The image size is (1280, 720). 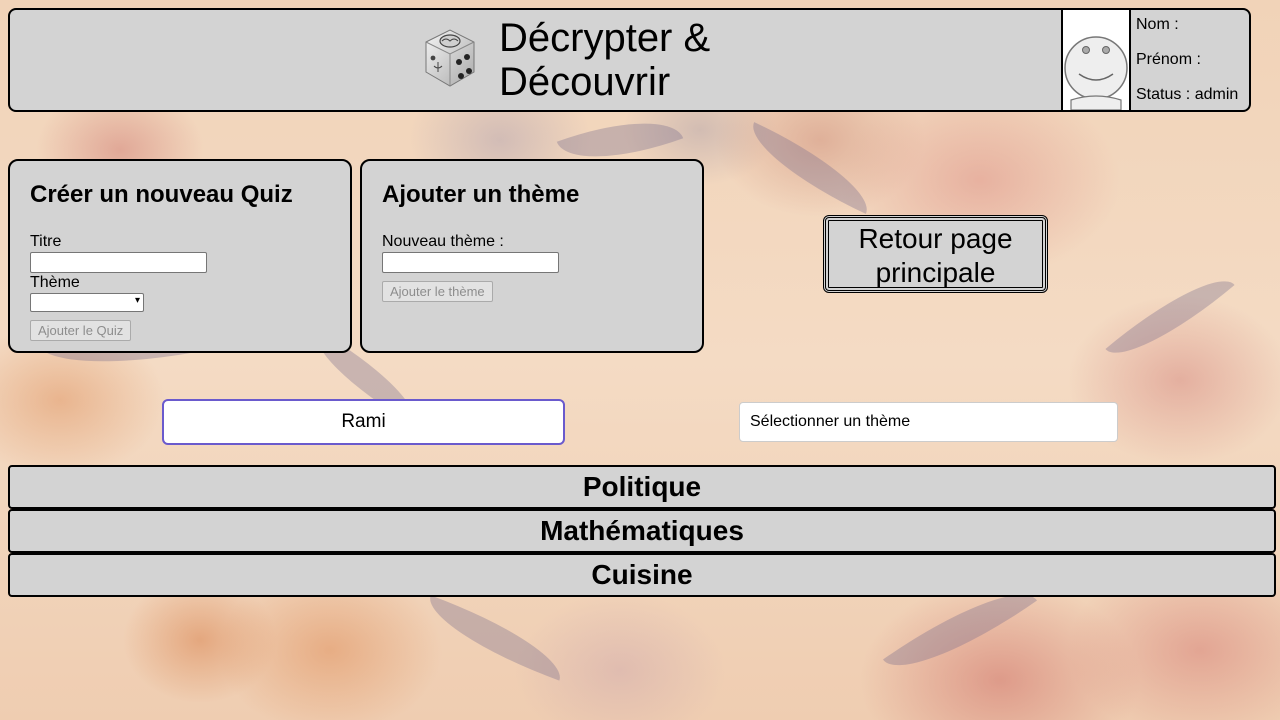 What do you see at coordinates (450, 57) in the screenshot?
I see `dice-brain-logo` at bounding box center [450, 57].